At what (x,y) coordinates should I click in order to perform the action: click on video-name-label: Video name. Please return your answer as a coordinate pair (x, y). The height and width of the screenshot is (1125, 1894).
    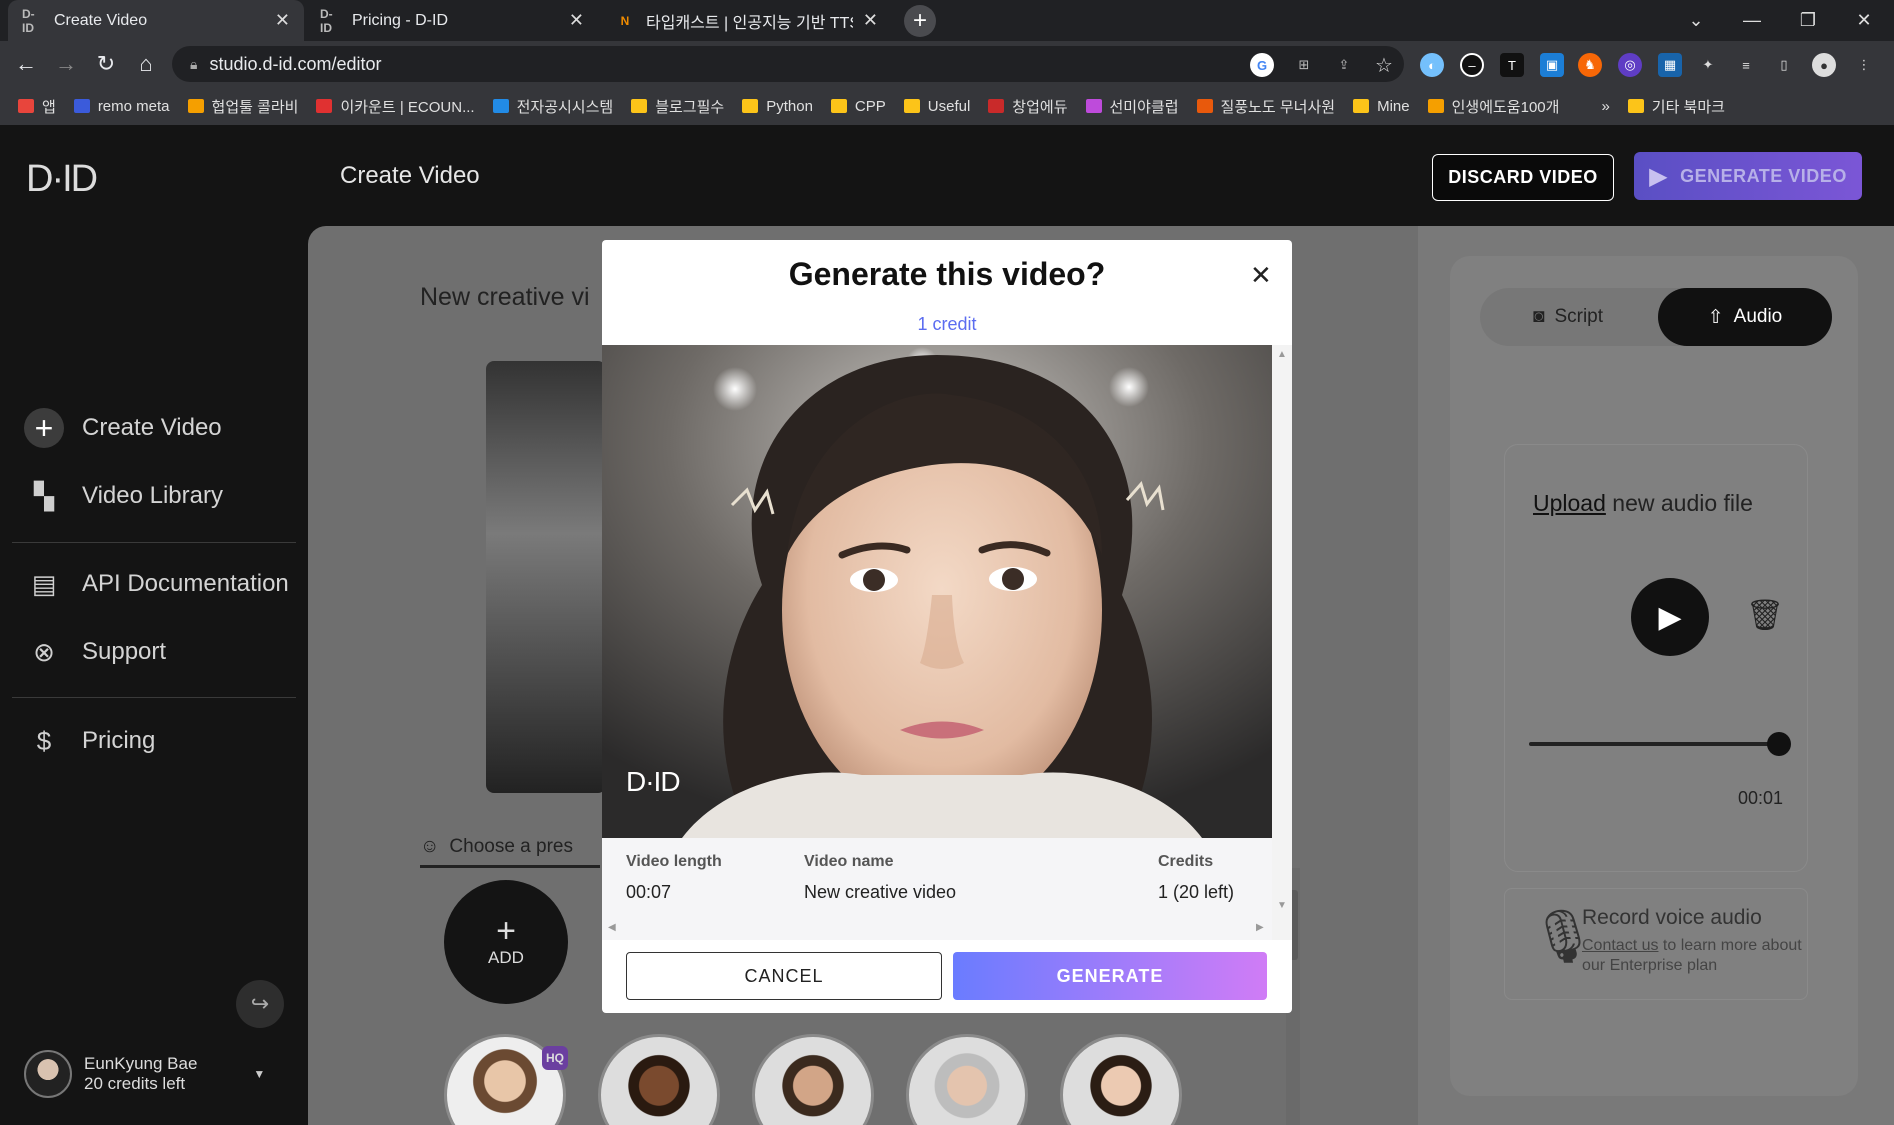
    Looking at the image, I should click on (849, 861).